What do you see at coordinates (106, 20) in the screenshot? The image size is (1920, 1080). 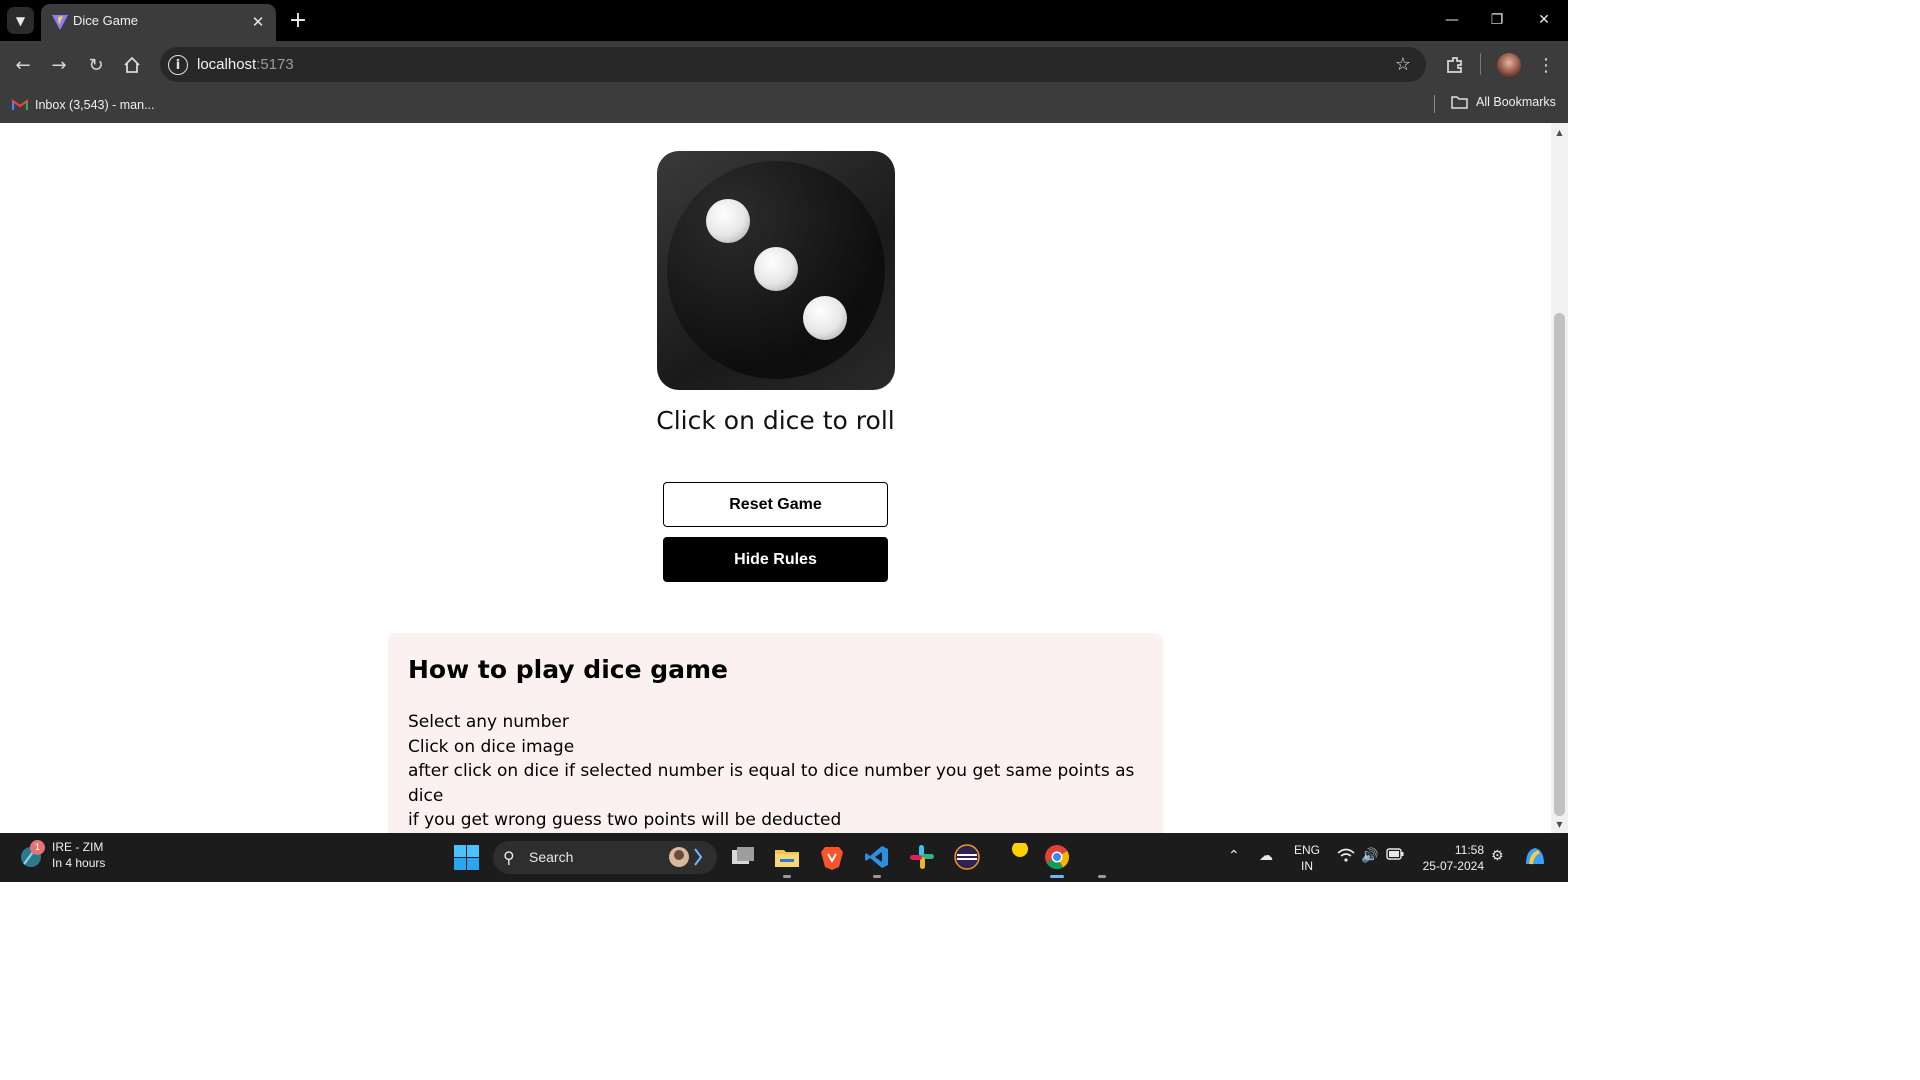 I see `tab-title: Dice Game` at bounding box center [106, 20].